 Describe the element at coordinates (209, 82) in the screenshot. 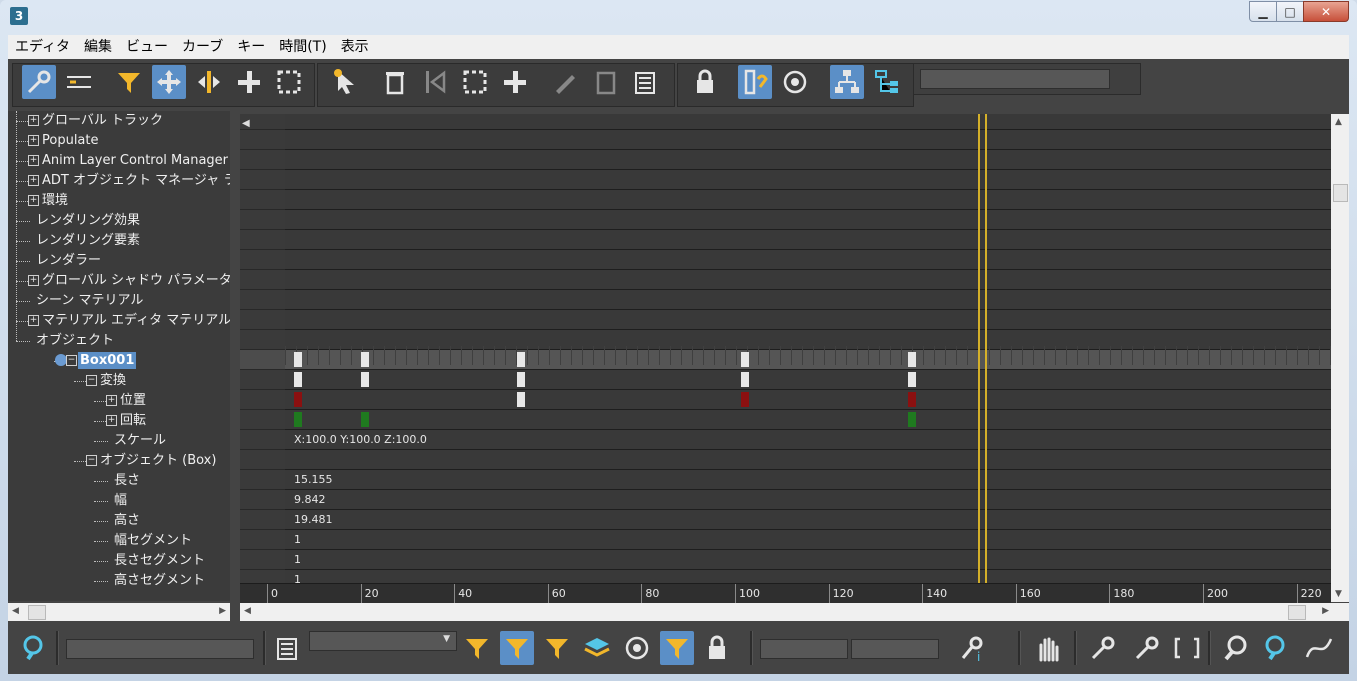

I see `slide-keys-icon` at that location.